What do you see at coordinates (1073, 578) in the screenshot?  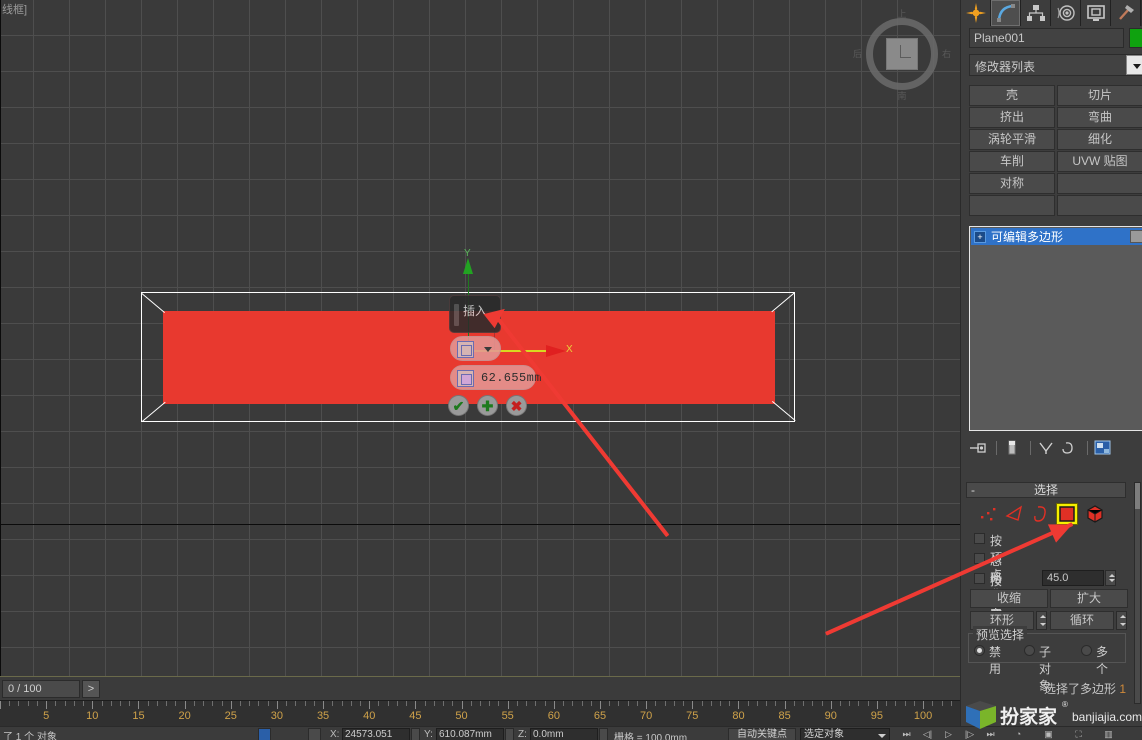 I see `by-angle-field: 45.0` at bounding box center [1073, 578].